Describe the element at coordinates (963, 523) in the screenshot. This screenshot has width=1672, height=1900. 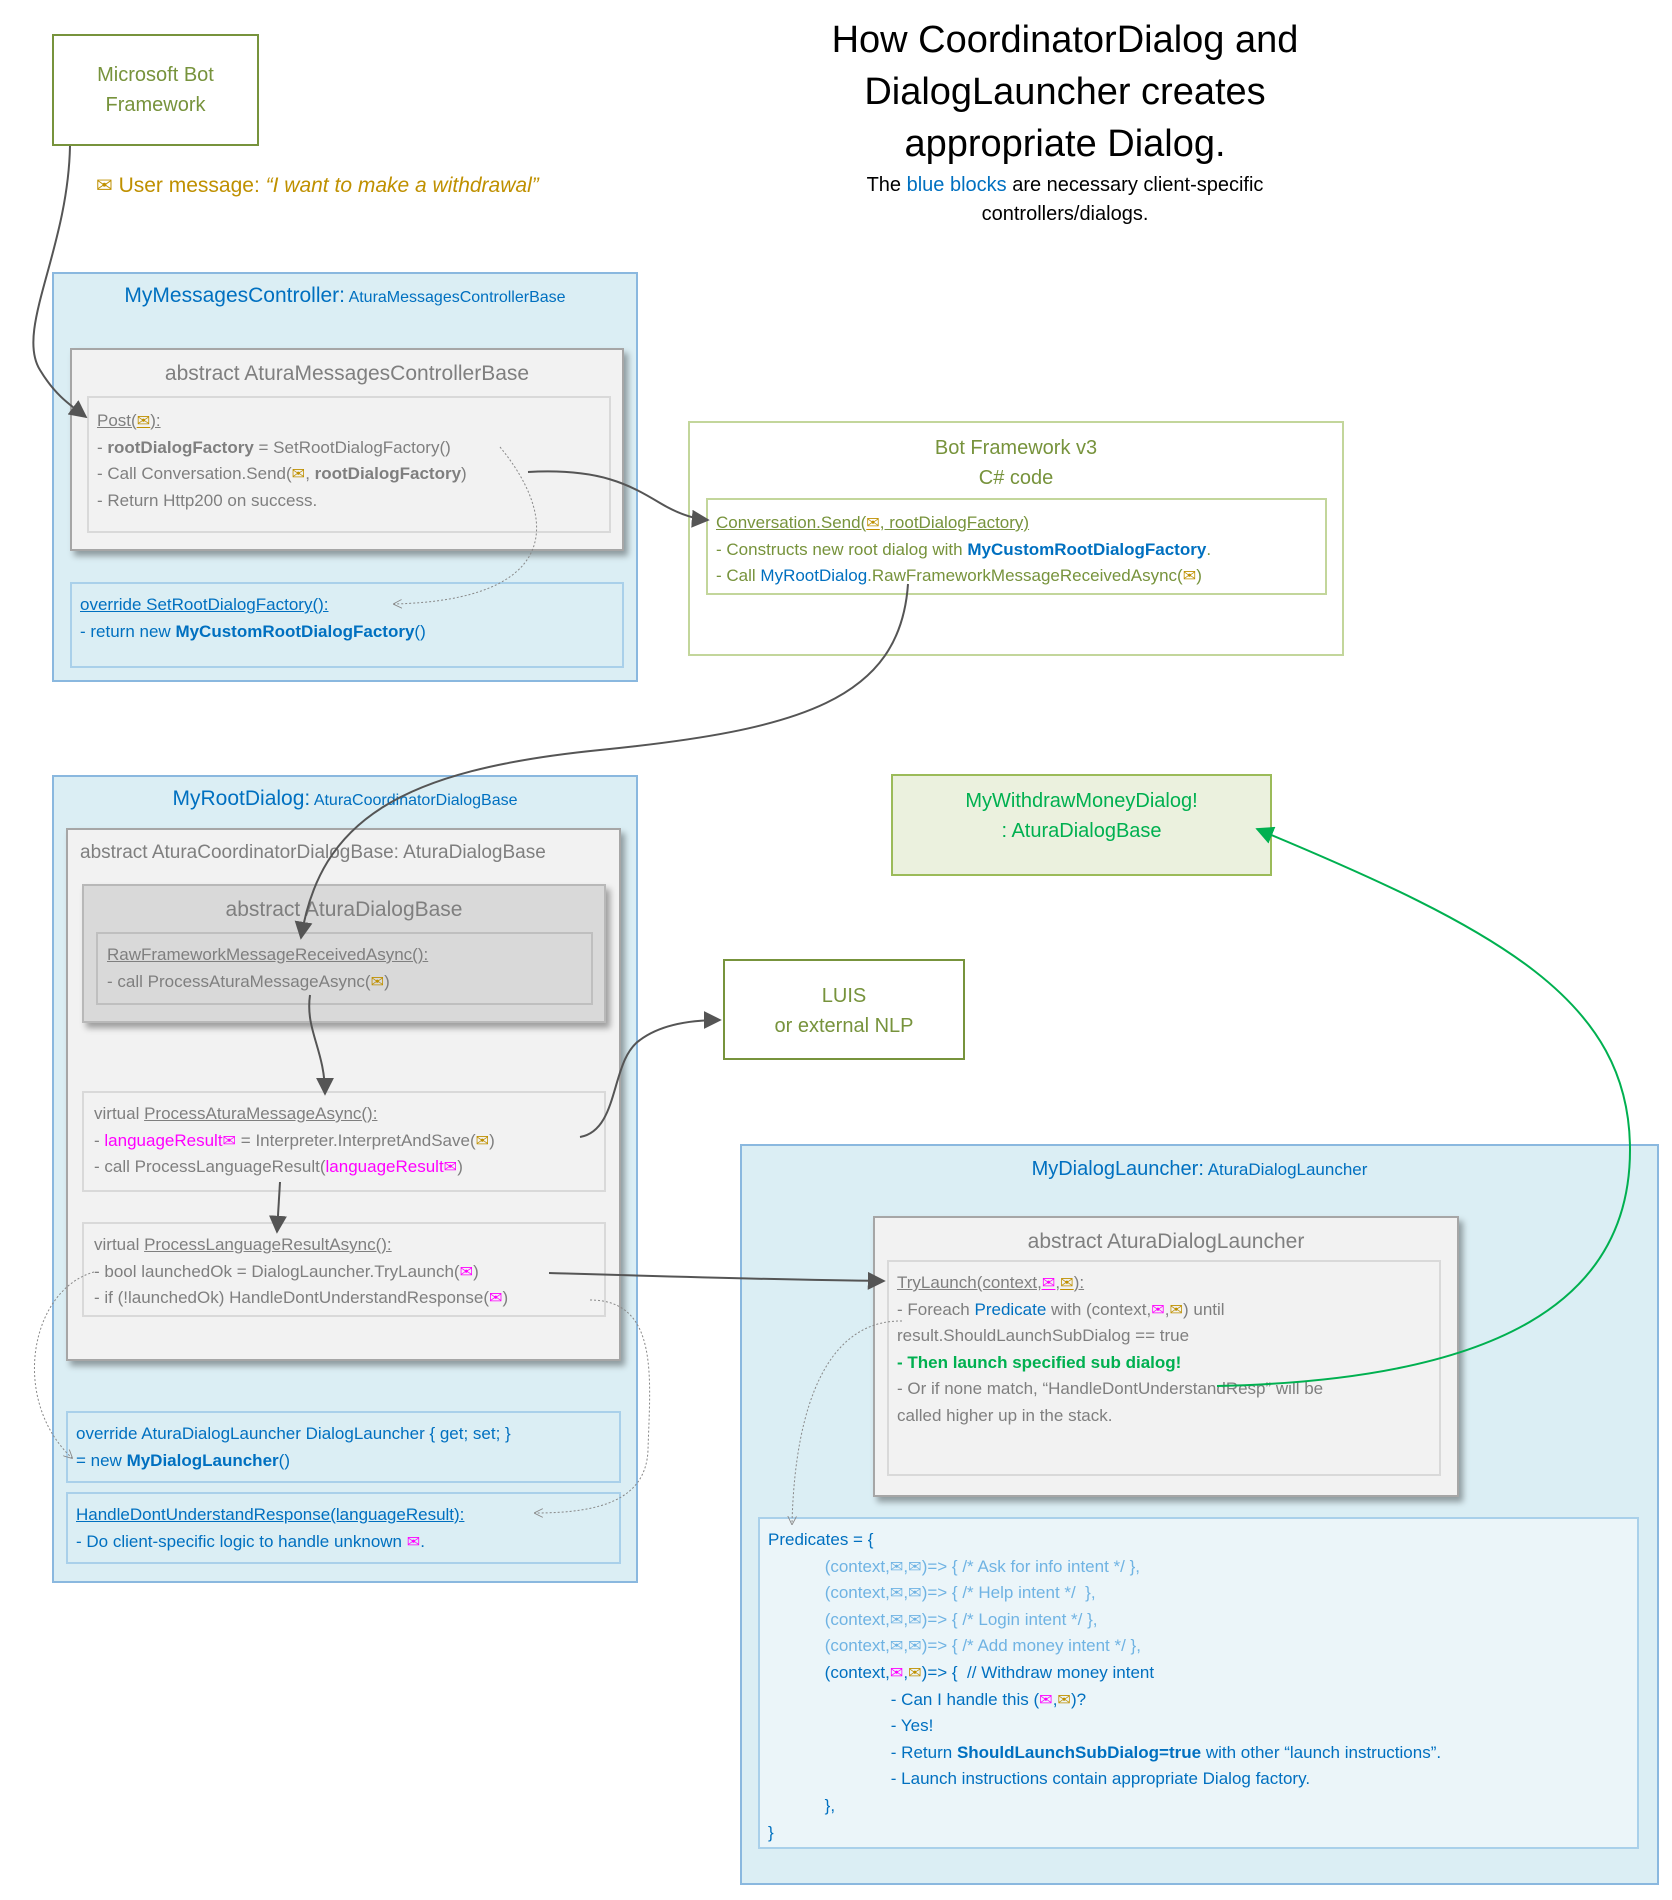
I see `code-line: Conversation.Send(✉, rootDialogFactory)` at that location.